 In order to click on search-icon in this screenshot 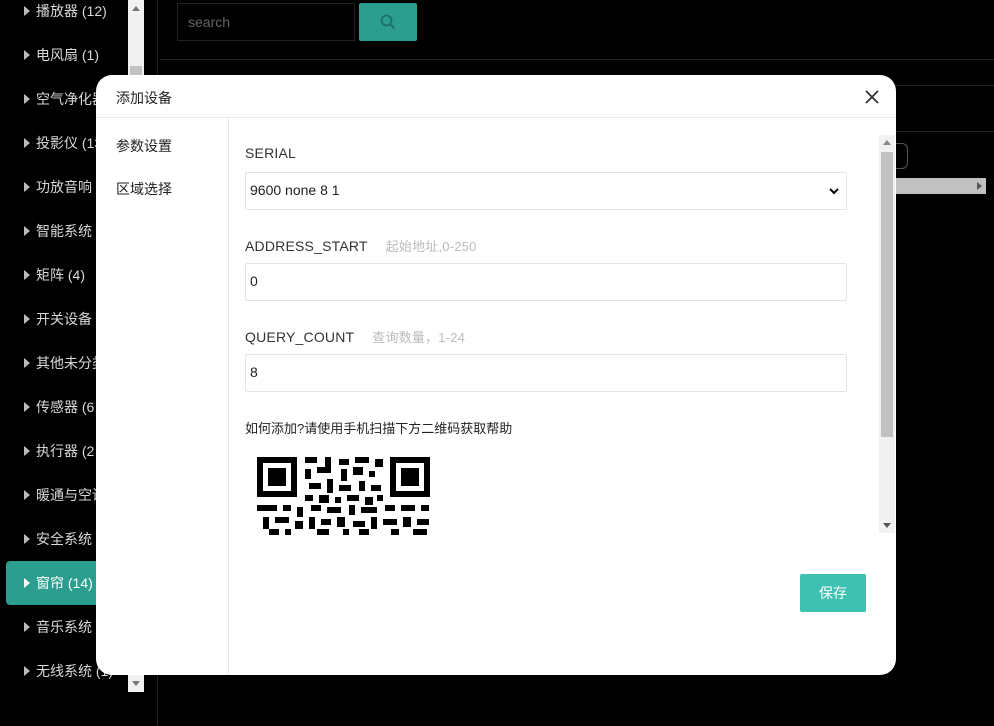, I will do `click(388, 22)`.